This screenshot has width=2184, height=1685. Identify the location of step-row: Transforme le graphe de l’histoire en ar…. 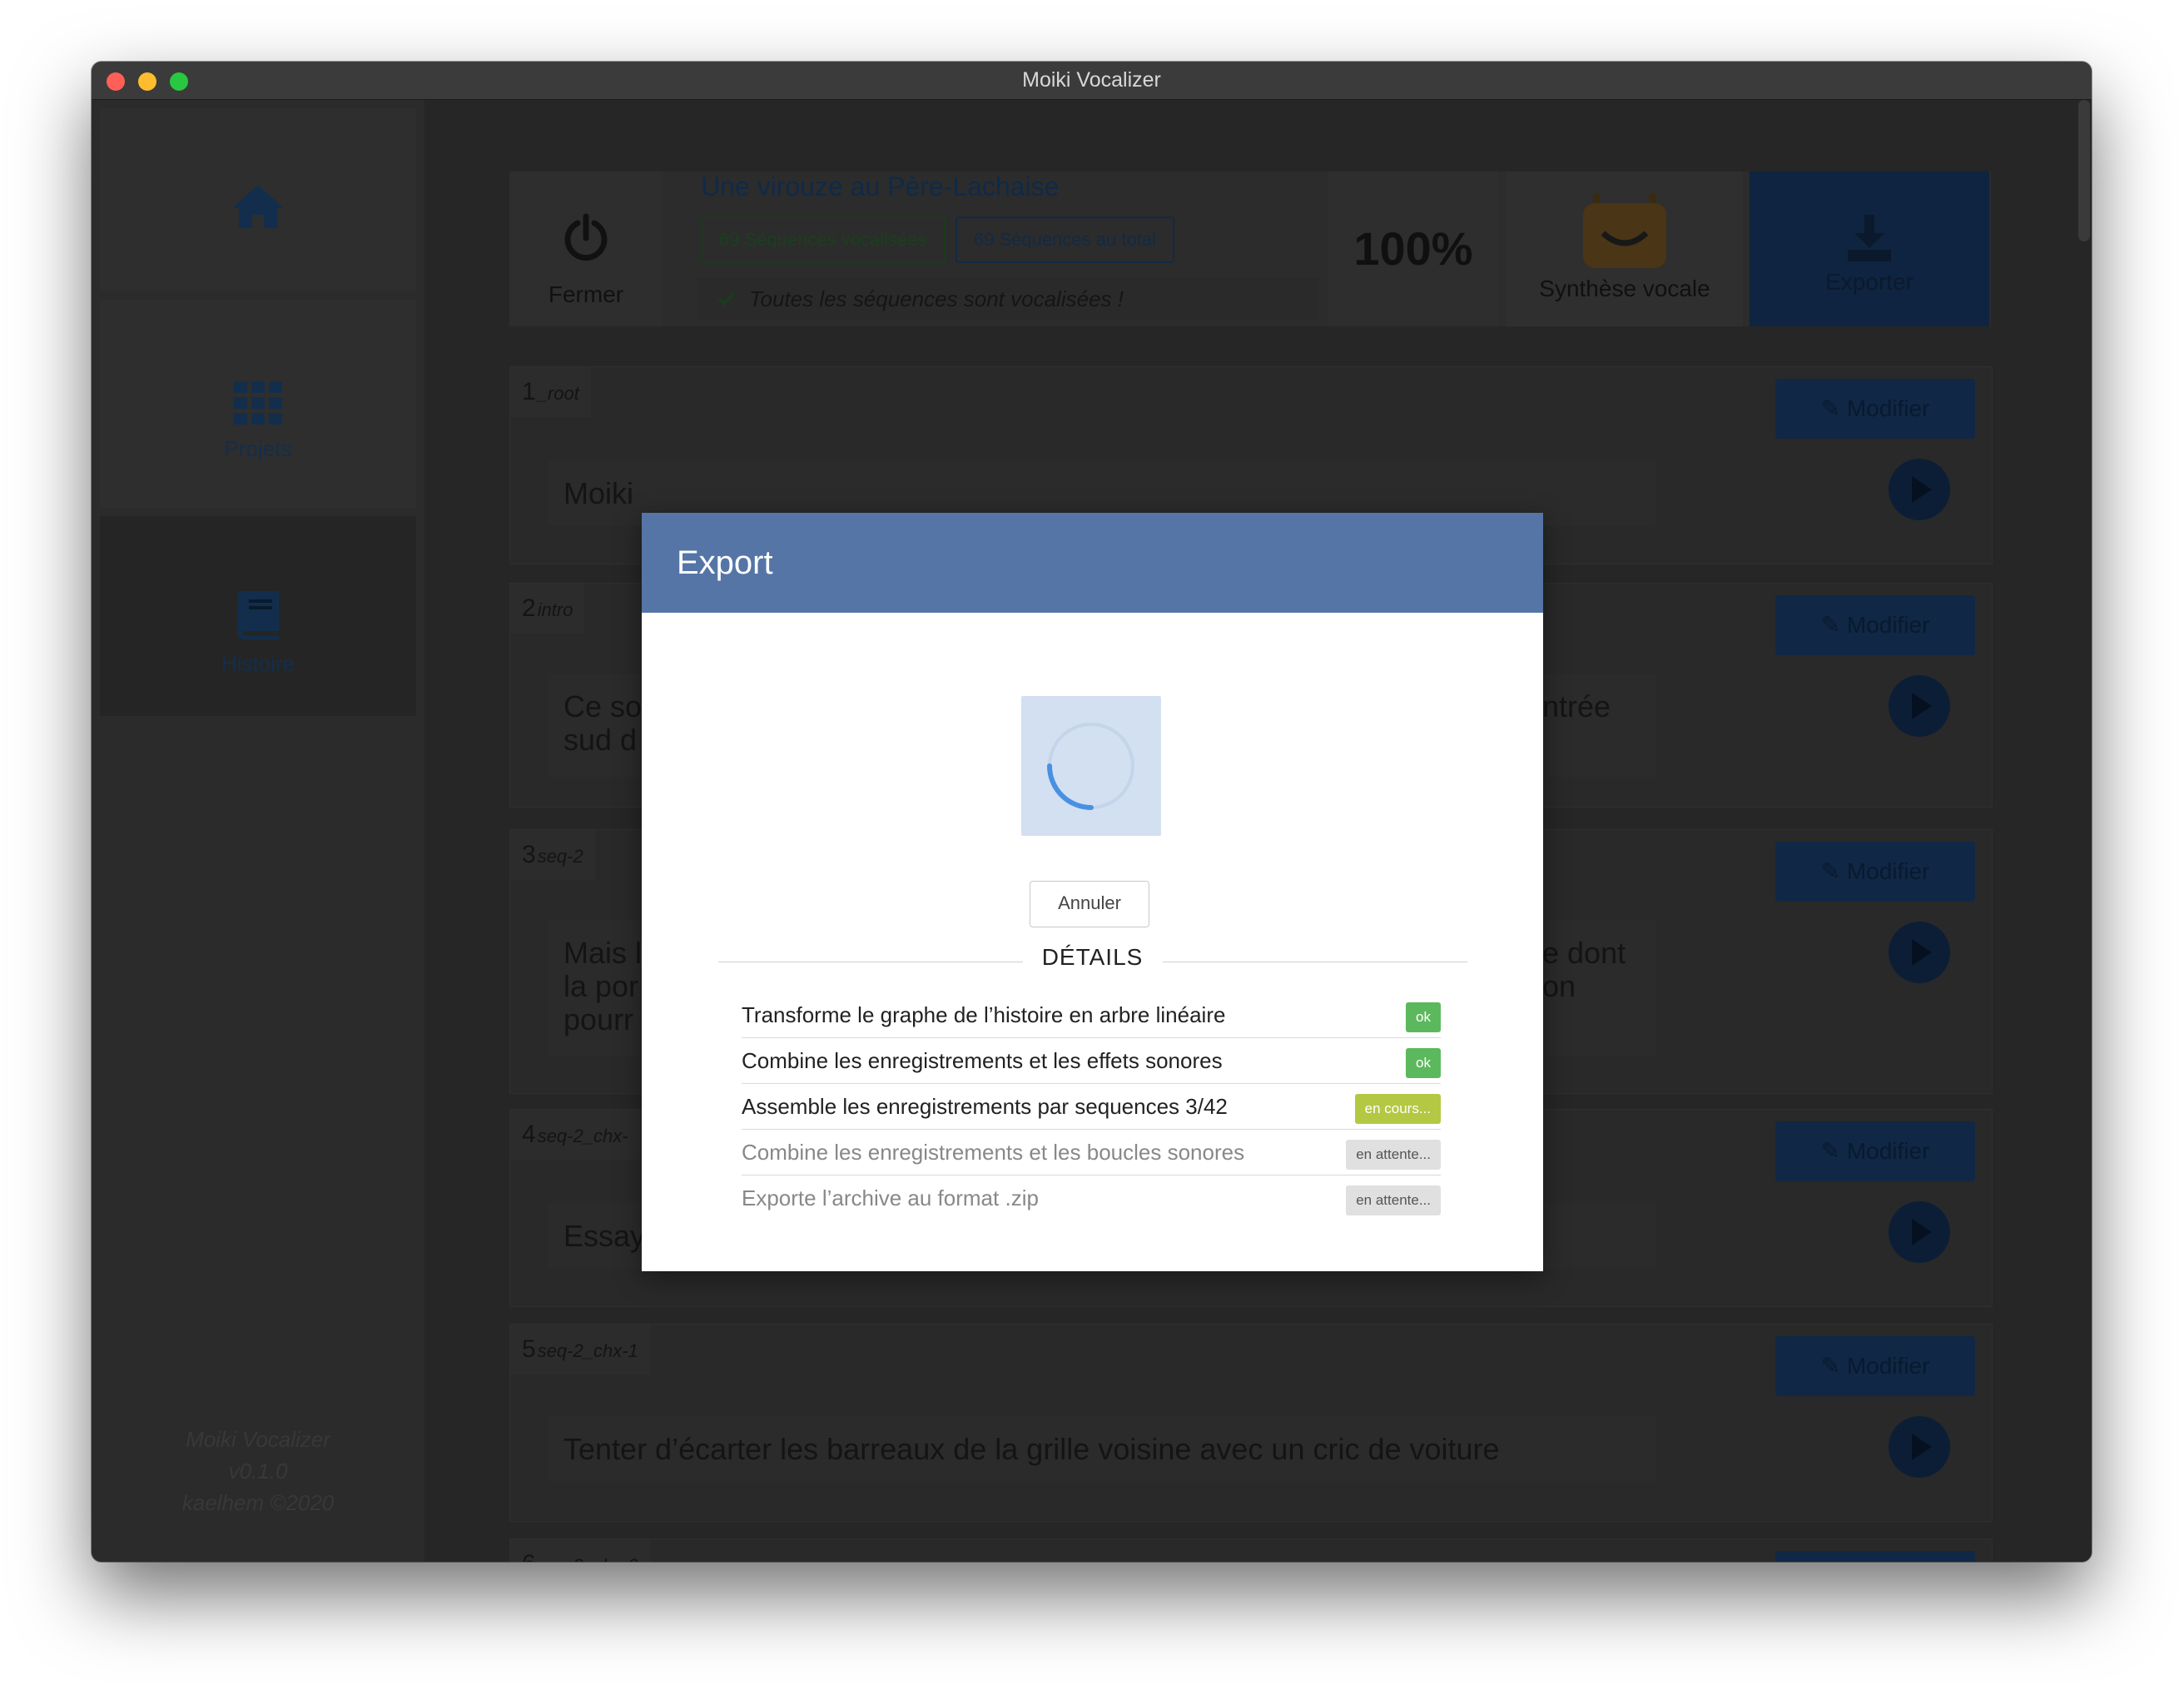
(1091, 1015).